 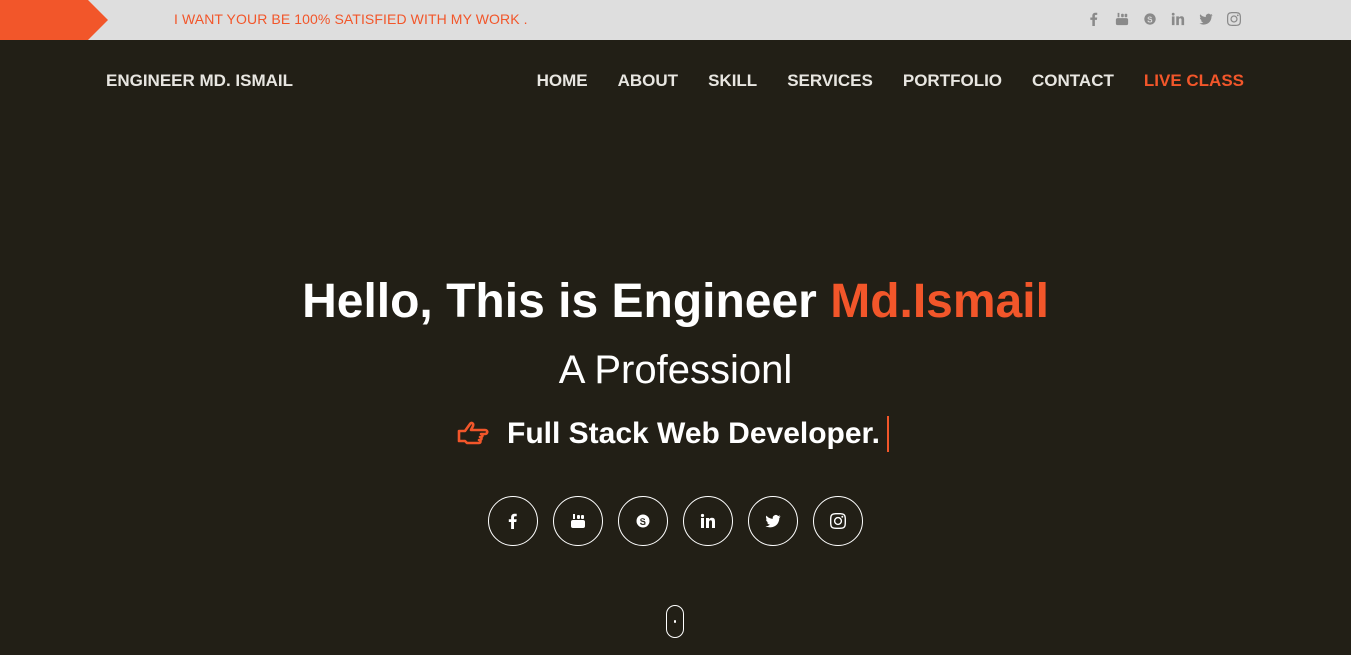 I want to click on top-bar-notch, so click(x=98, y=20).